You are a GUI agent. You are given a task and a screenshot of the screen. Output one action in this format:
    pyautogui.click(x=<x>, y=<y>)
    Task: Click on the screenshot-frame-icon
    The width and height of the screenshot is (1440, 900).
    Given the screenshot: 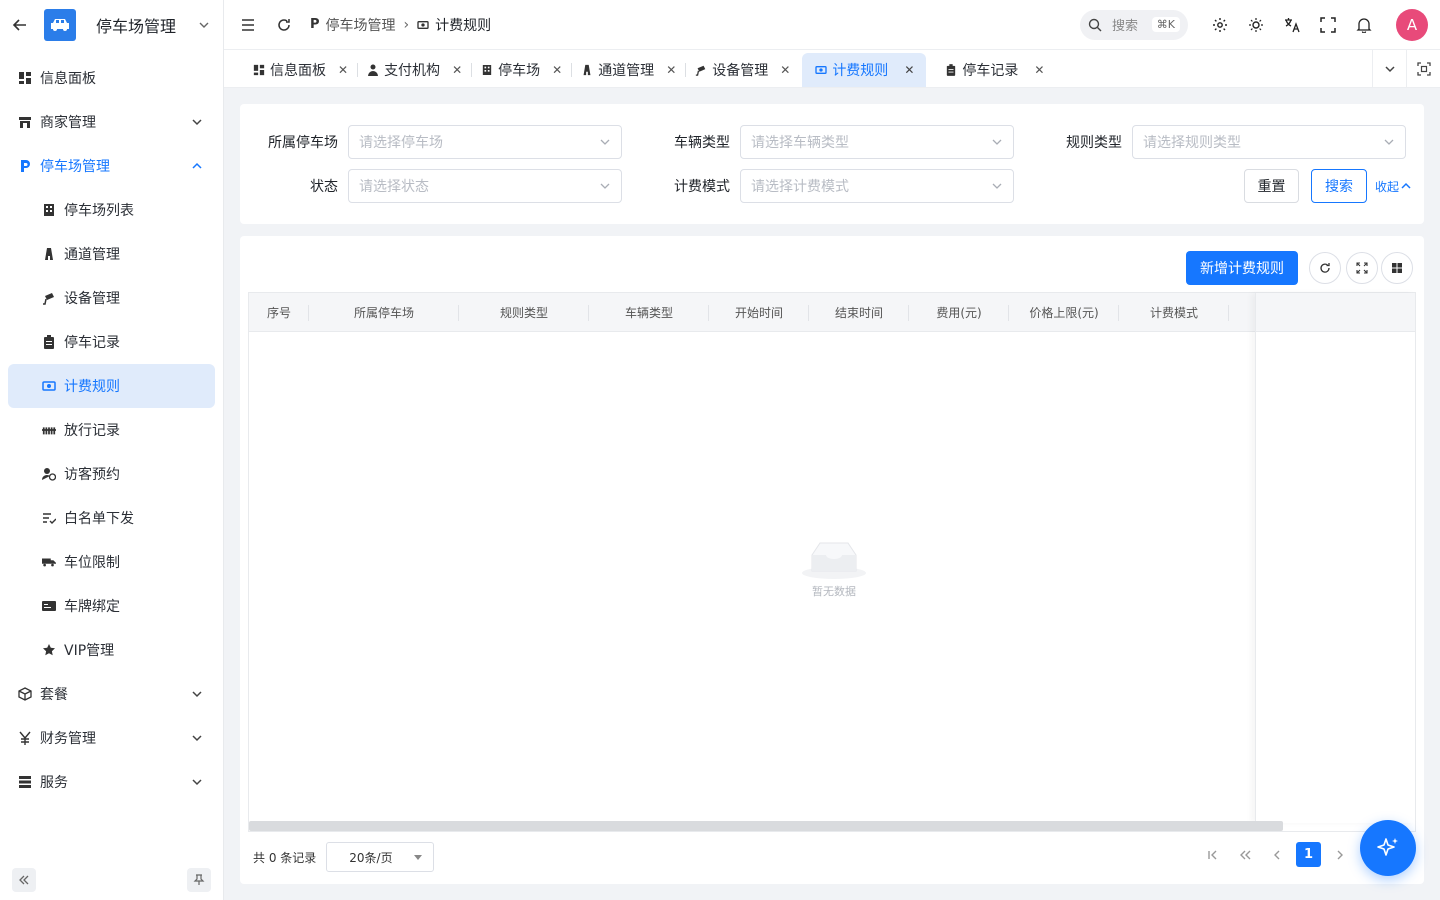 What is the action you would take?
    pyautogui.click(x=1423, y=69)
    